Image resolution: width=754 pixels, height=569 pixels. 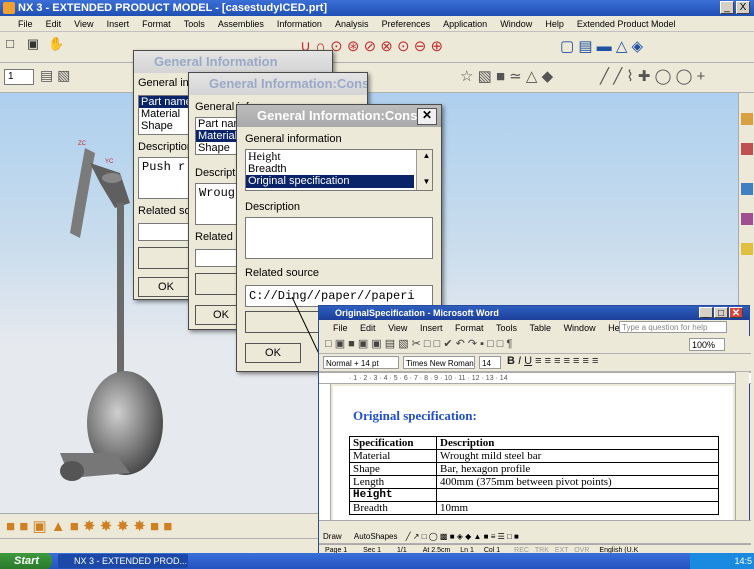 I want to click on word-menu-view: View, so click(x=397, y=328).